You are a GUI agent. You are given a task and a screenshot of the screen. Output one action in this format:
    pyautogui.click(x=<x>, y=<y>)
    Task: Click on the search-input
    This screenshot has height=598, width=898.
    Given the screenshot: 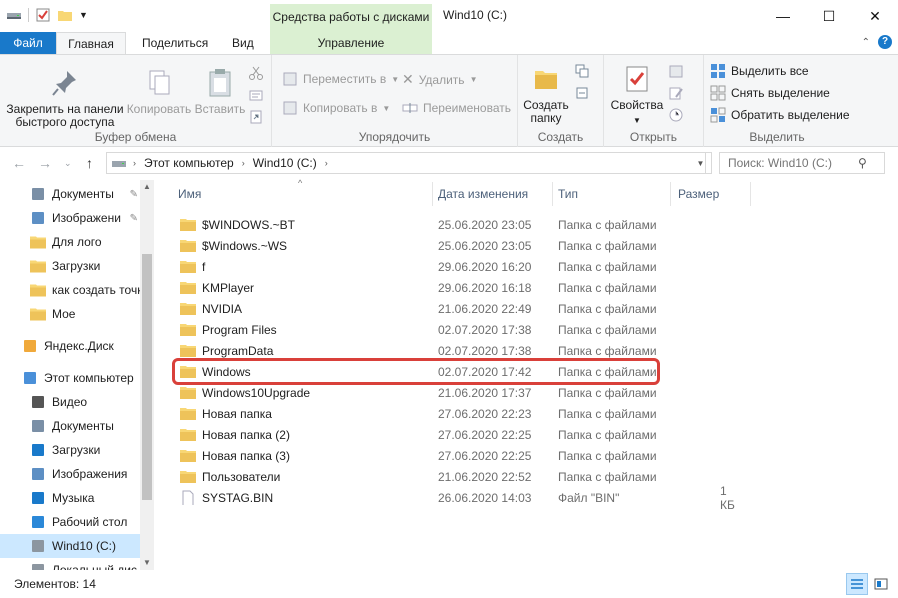 What is the action you would take?
    pyautogui.click(x=793, y=163)
    